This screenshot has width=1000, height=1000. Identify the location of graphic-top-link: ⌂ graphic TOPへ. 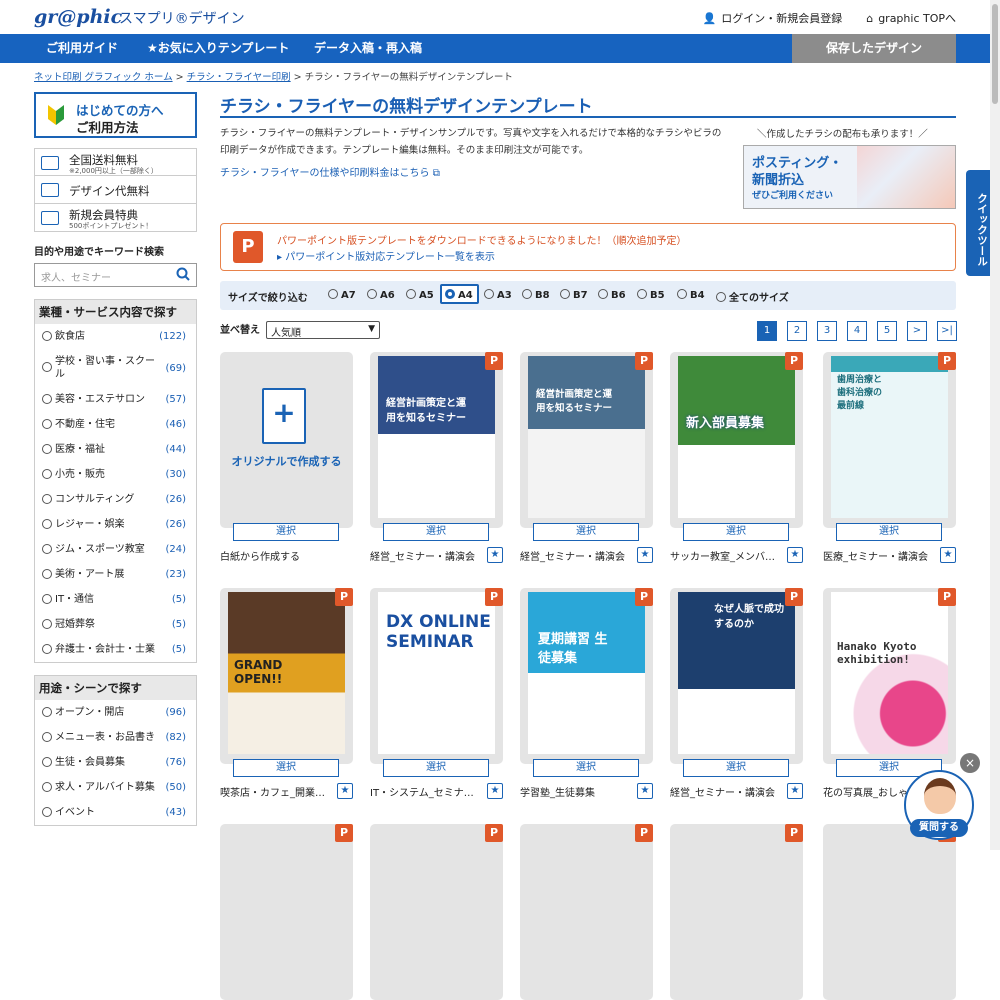
(911, 18).